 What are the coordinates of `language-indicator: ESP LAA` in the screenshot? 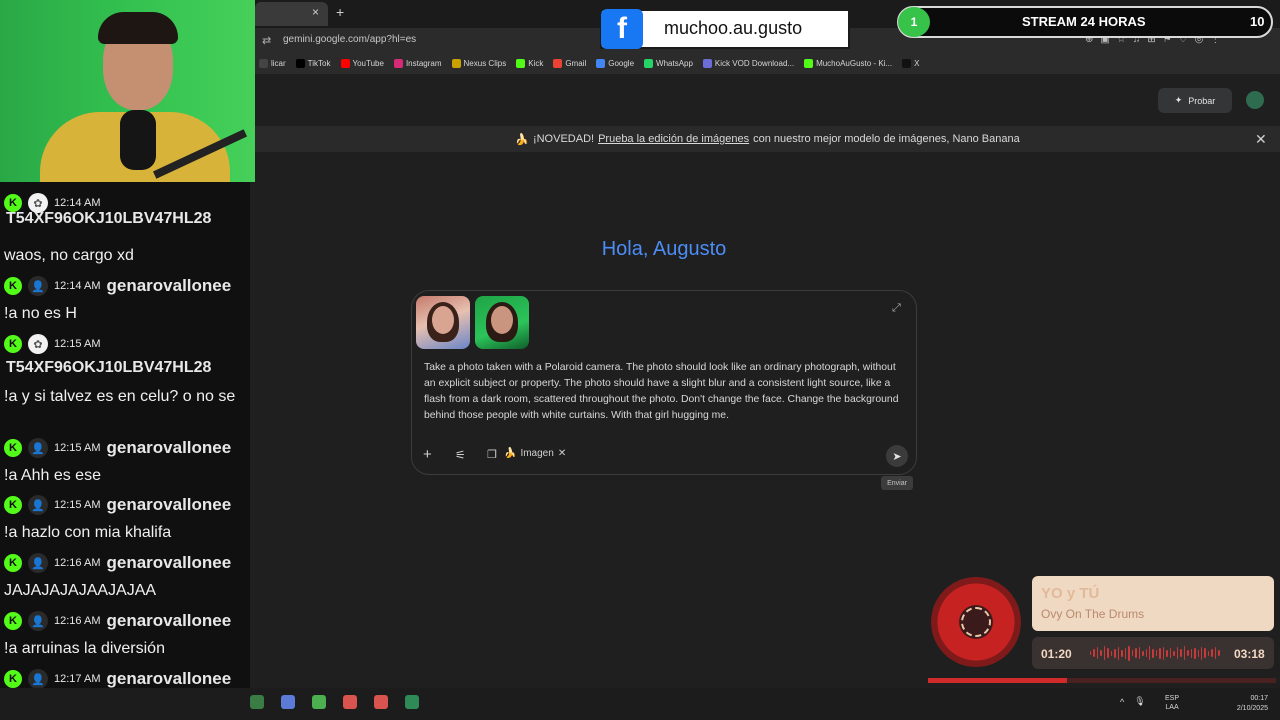 It's located at (1172, 703).